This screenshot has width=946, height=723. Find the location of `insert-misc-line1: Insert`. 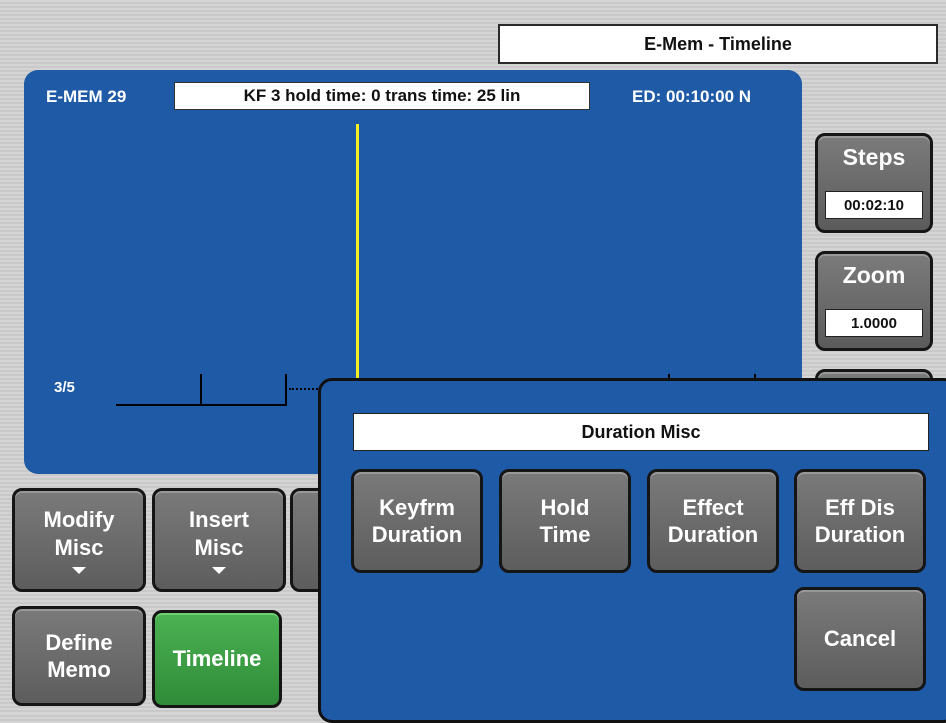

insert-misc-line1: Insert is located at coordinates (219, 519).